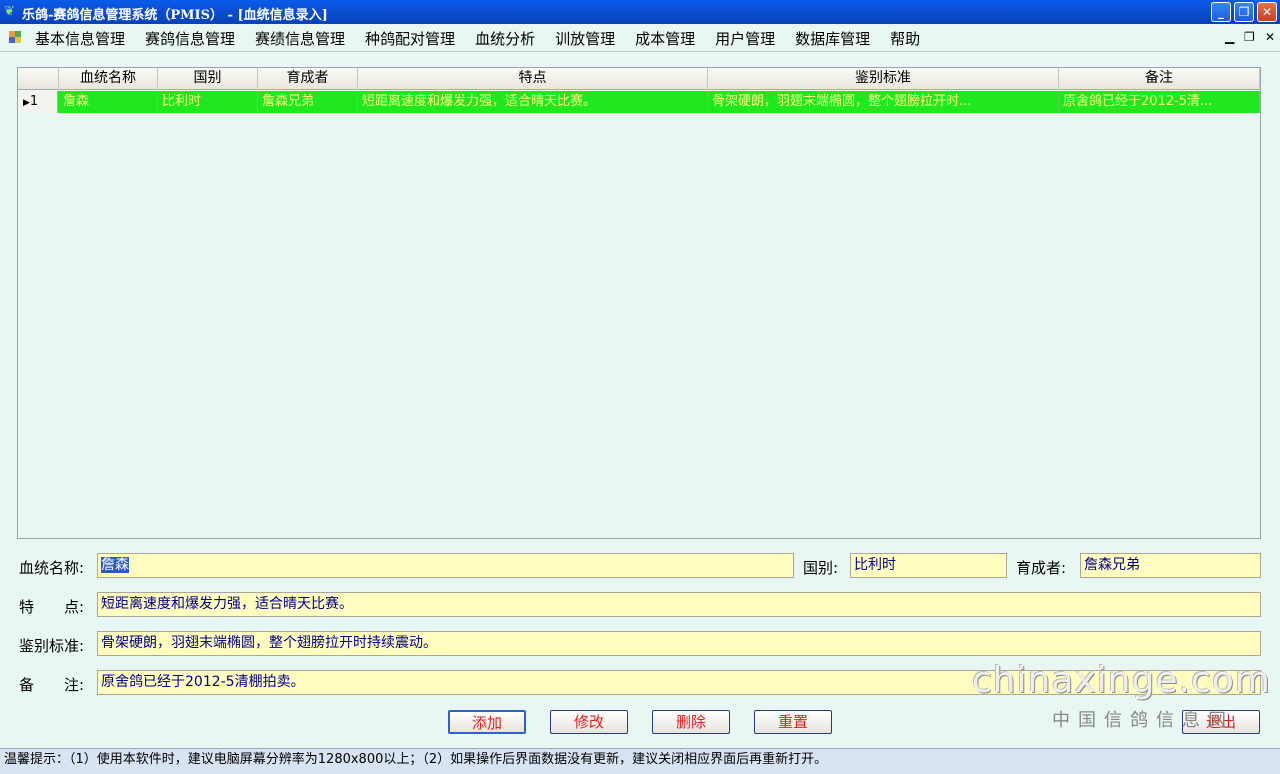 The height and width of the screenshot is (774, 1280). I want to click on row-indicator: ▶1, so click(38, 102).